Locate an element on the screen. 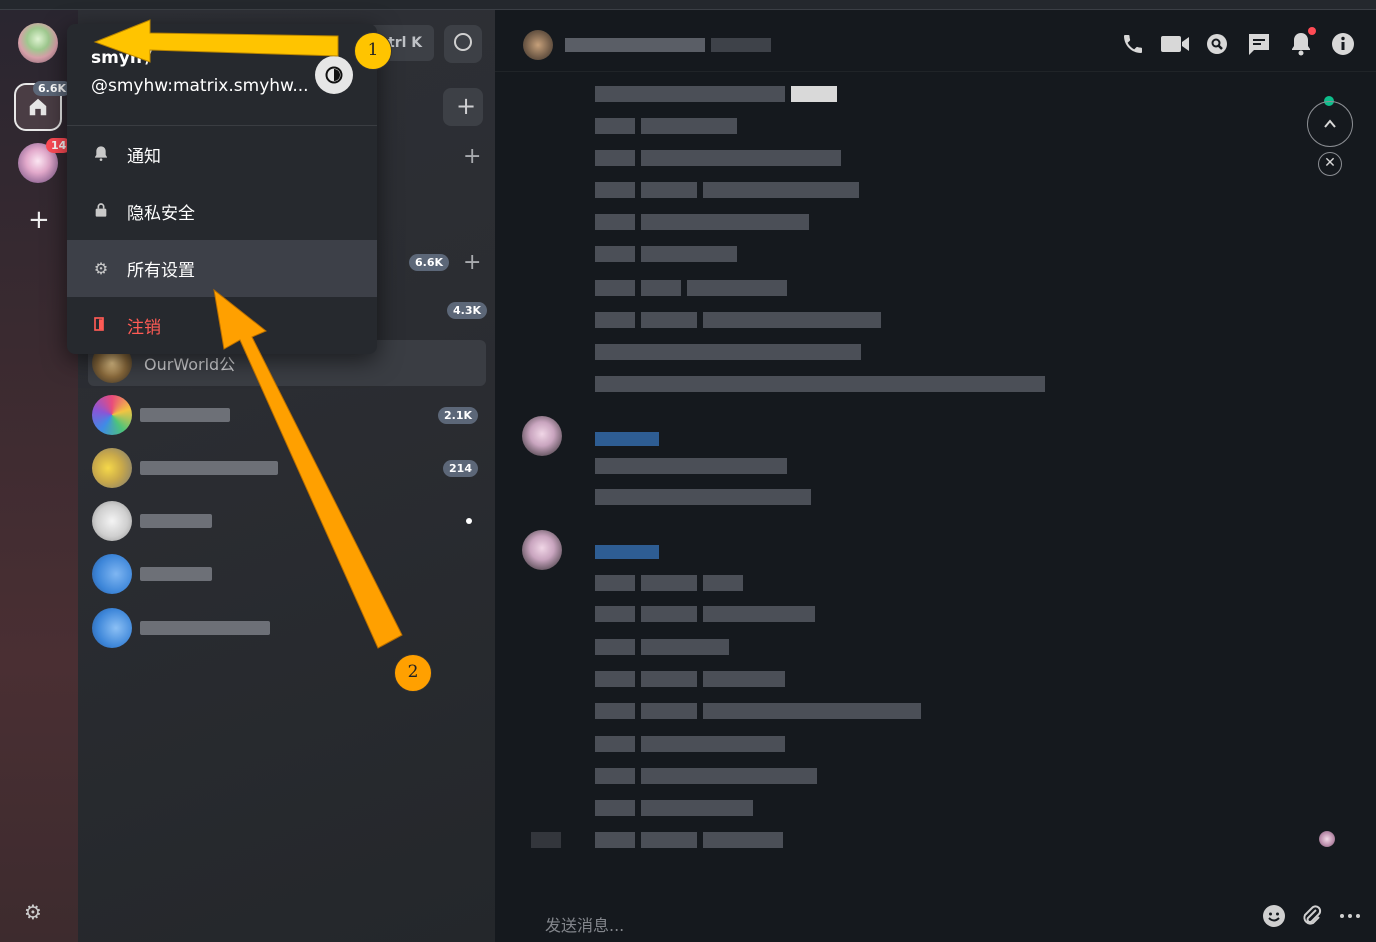 The width and height of the screenshot is (1376, 942). menu-item-privacy-security: 隐私安全 is located at coordinates (222, 211).